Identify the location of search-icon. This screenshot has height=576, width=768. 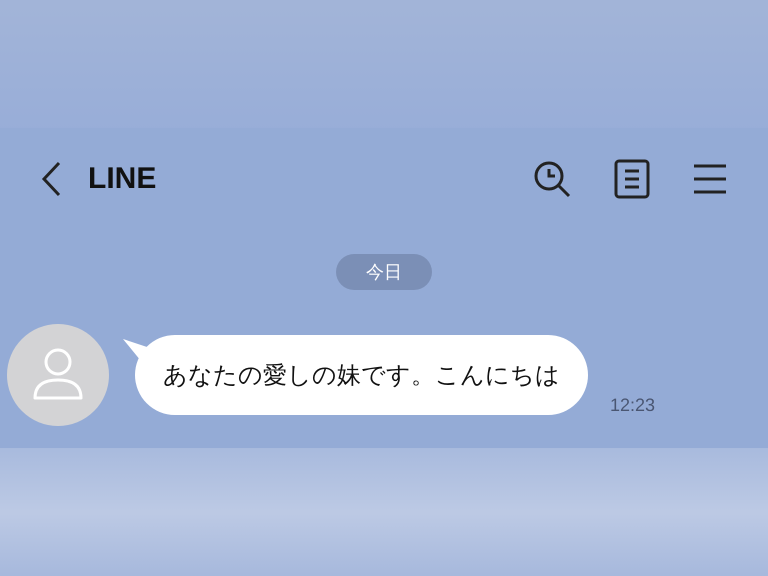
(552, 179).